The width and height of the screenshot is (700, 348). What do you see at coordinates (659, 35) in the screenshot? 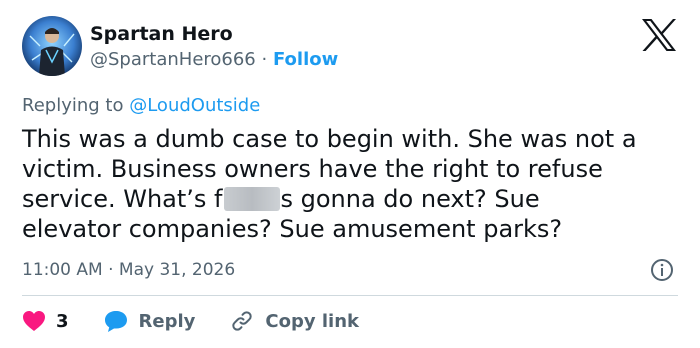
I see `x-logo-icon` at bounding box center [659, 35].